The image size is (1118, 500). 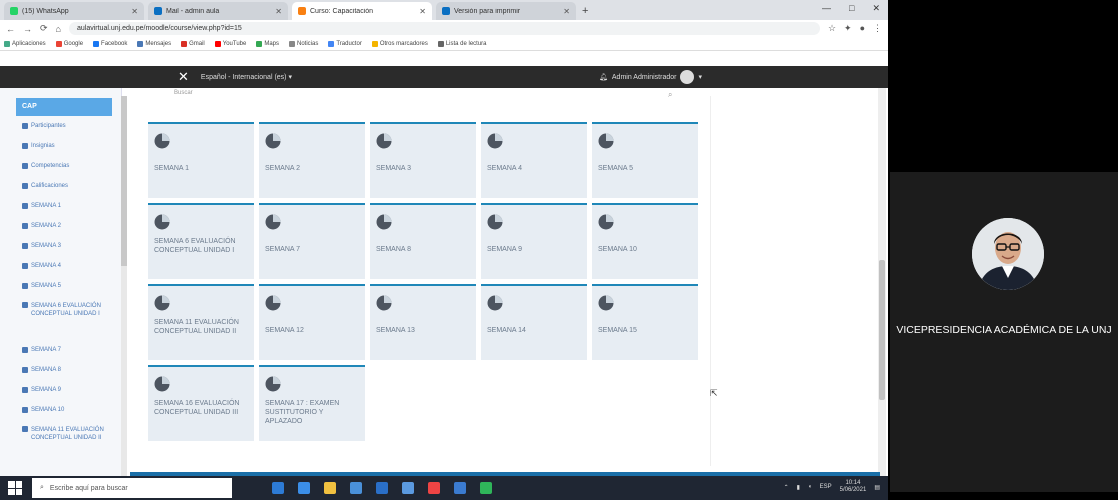 What do you see at coordinates (382, 488) in the screenshot?
I see `mail-icon` at bounding box center [382, 488].